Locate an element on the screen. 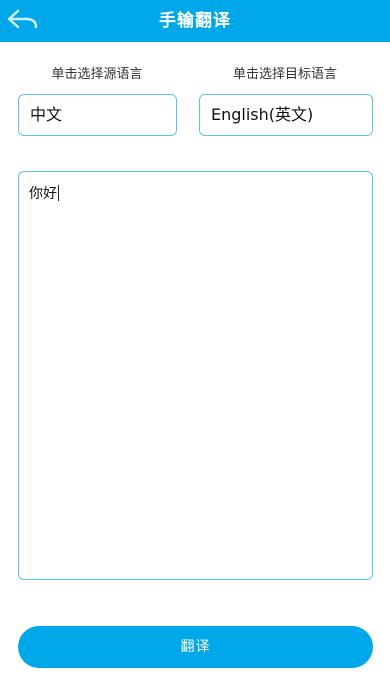  target-language-value: English(英文) is located at coordinates (262, 114).